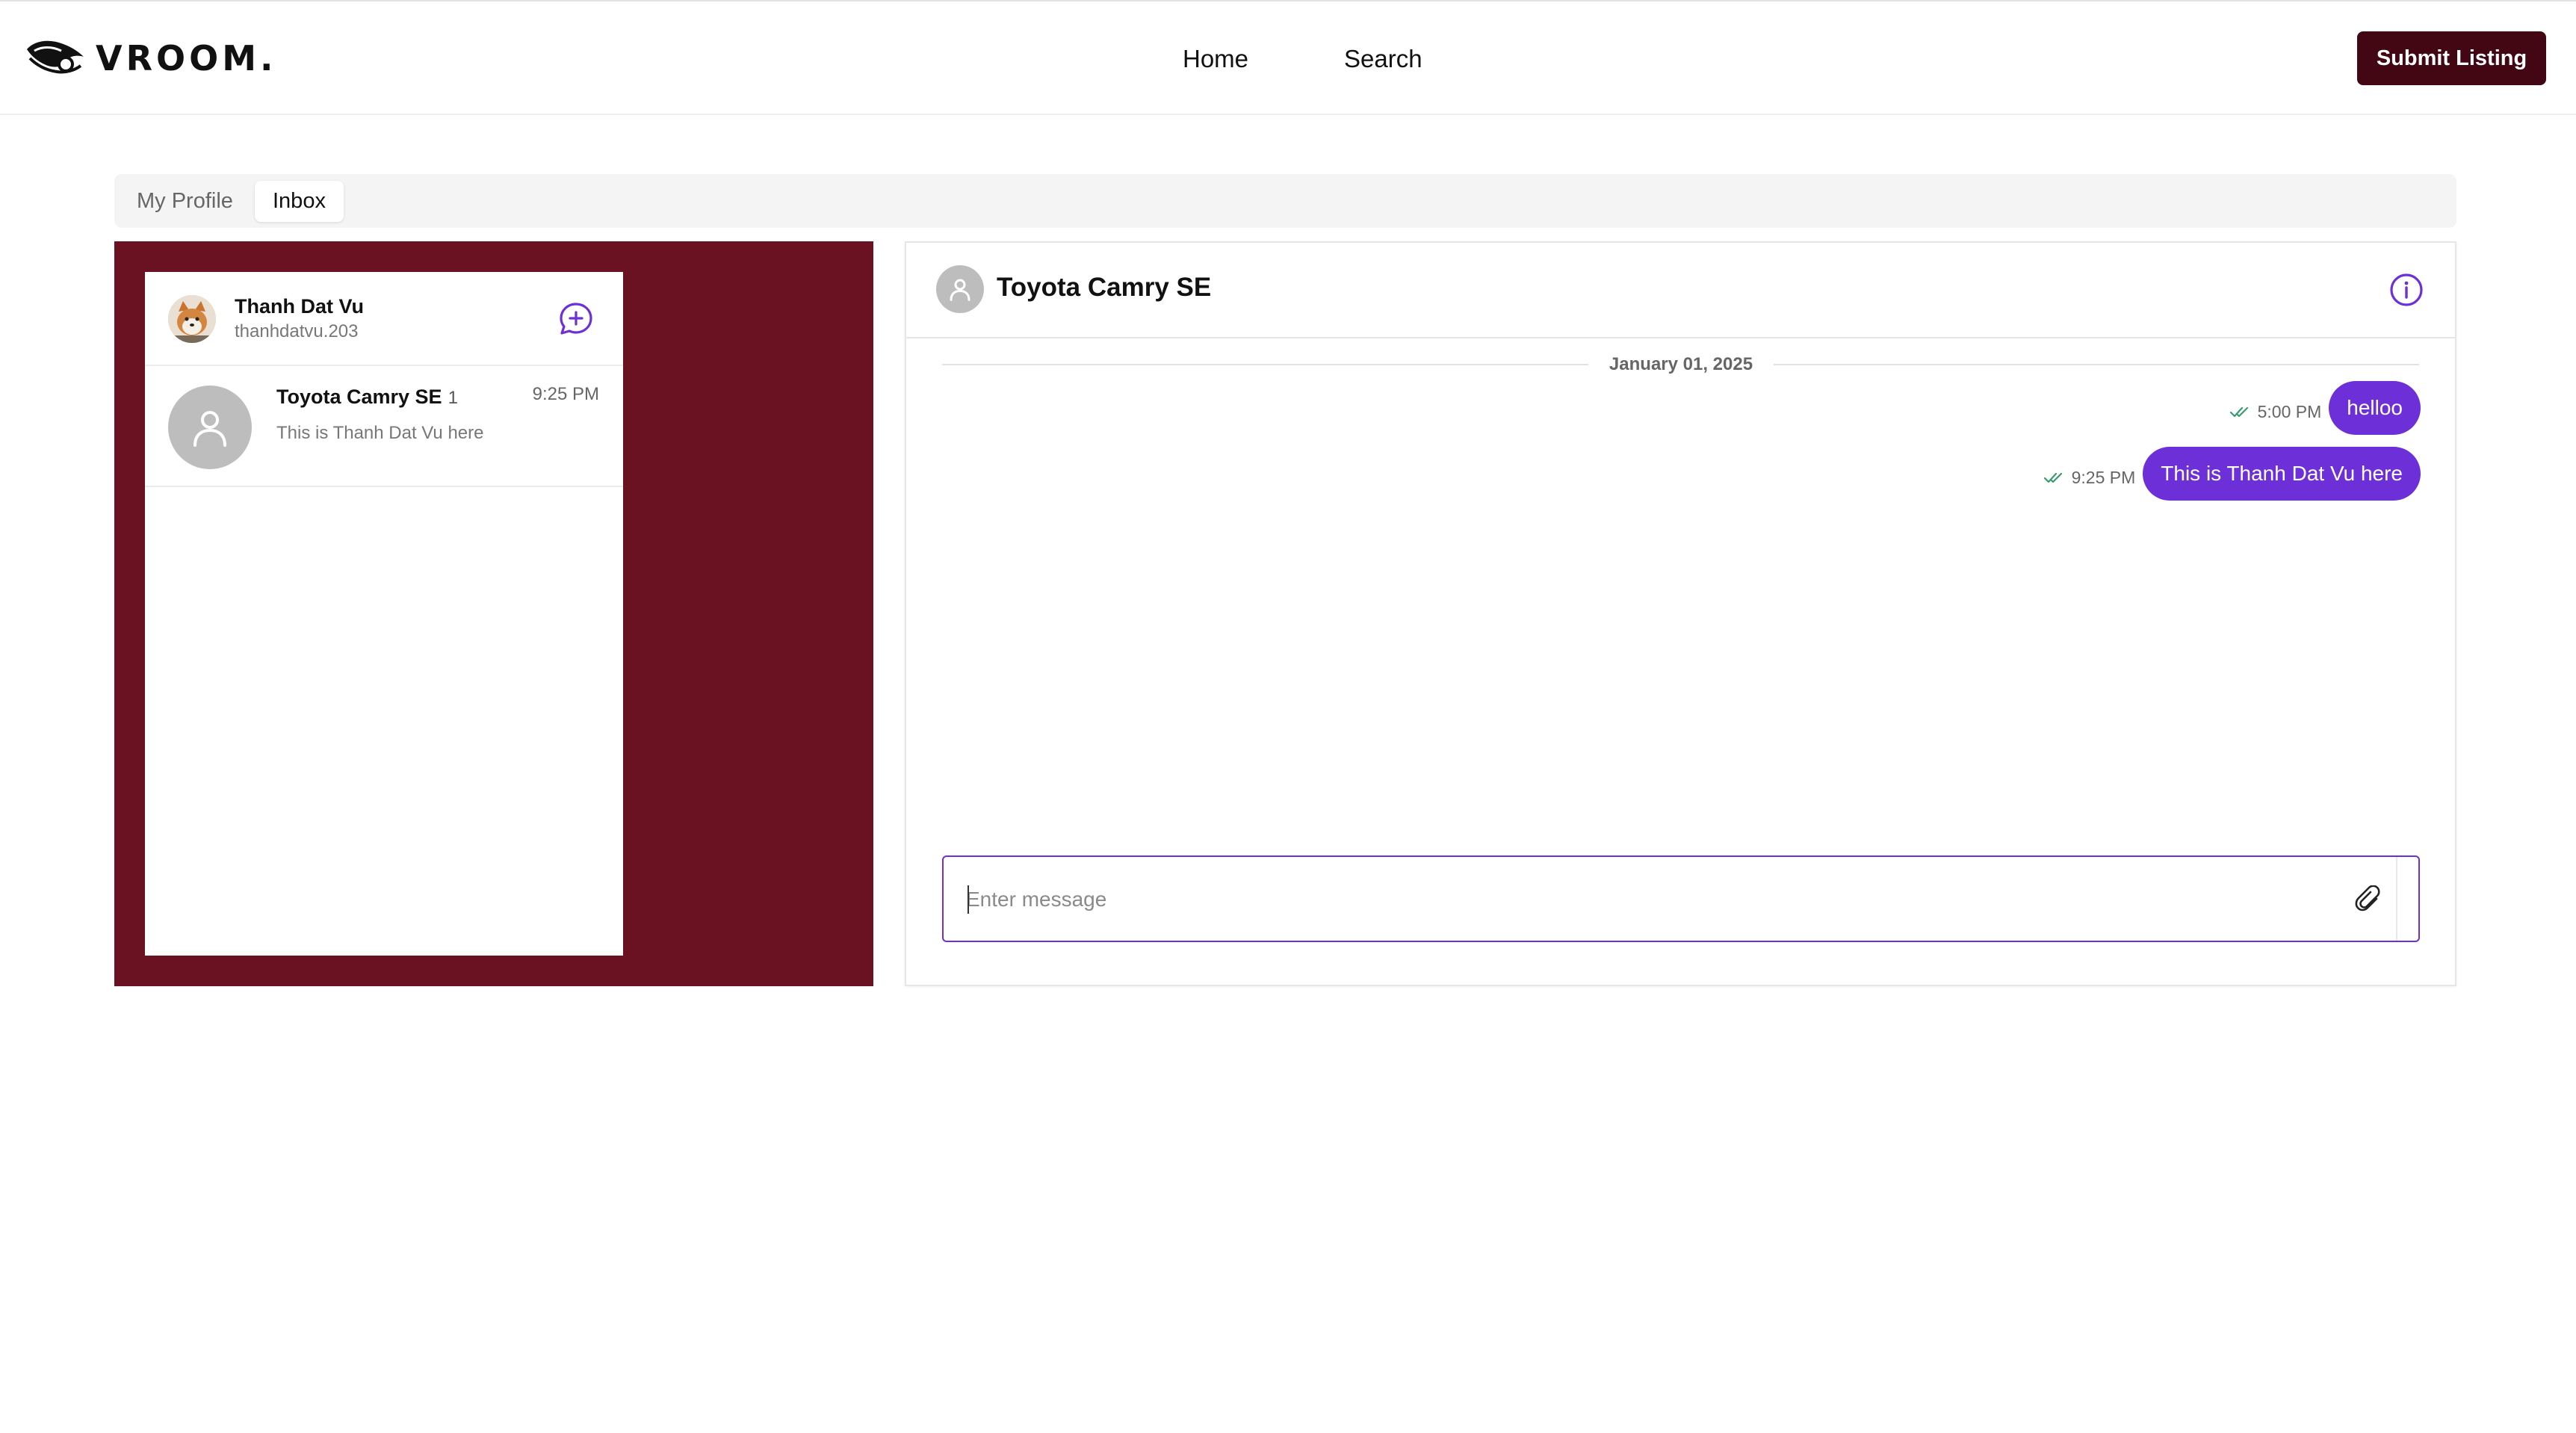 This screenshot has width=2576, height=1433. What do you see at coordinates (384, 319) in the screenshot?
I see `current-user-header: Thanh Dat Vu thanhdatvu.203` at bounding box center [384, 319].